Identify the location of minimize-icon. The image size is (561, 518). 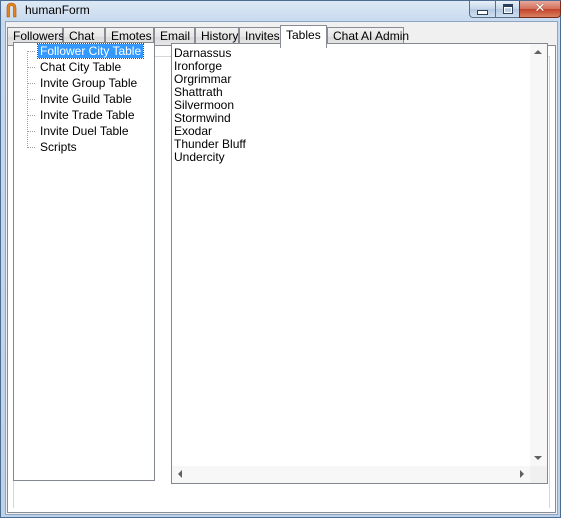
(482, 12).